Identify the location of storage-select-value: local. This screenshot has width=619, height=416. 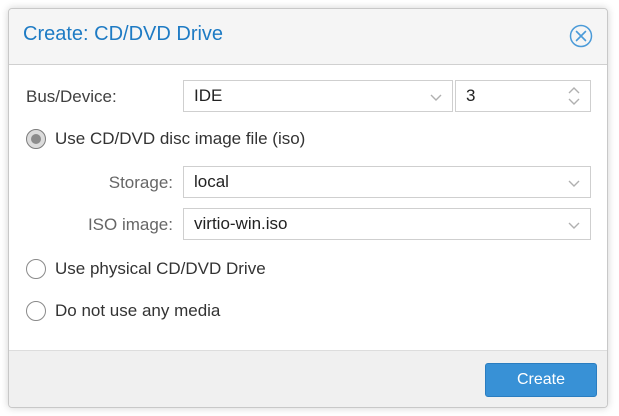
(211, 181).